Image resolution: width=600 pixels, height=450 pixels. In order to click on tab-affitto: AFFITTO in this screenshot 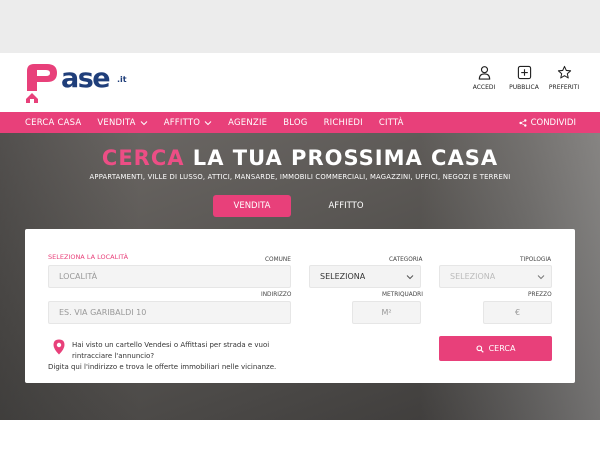, I will do `click(346, 206)`.